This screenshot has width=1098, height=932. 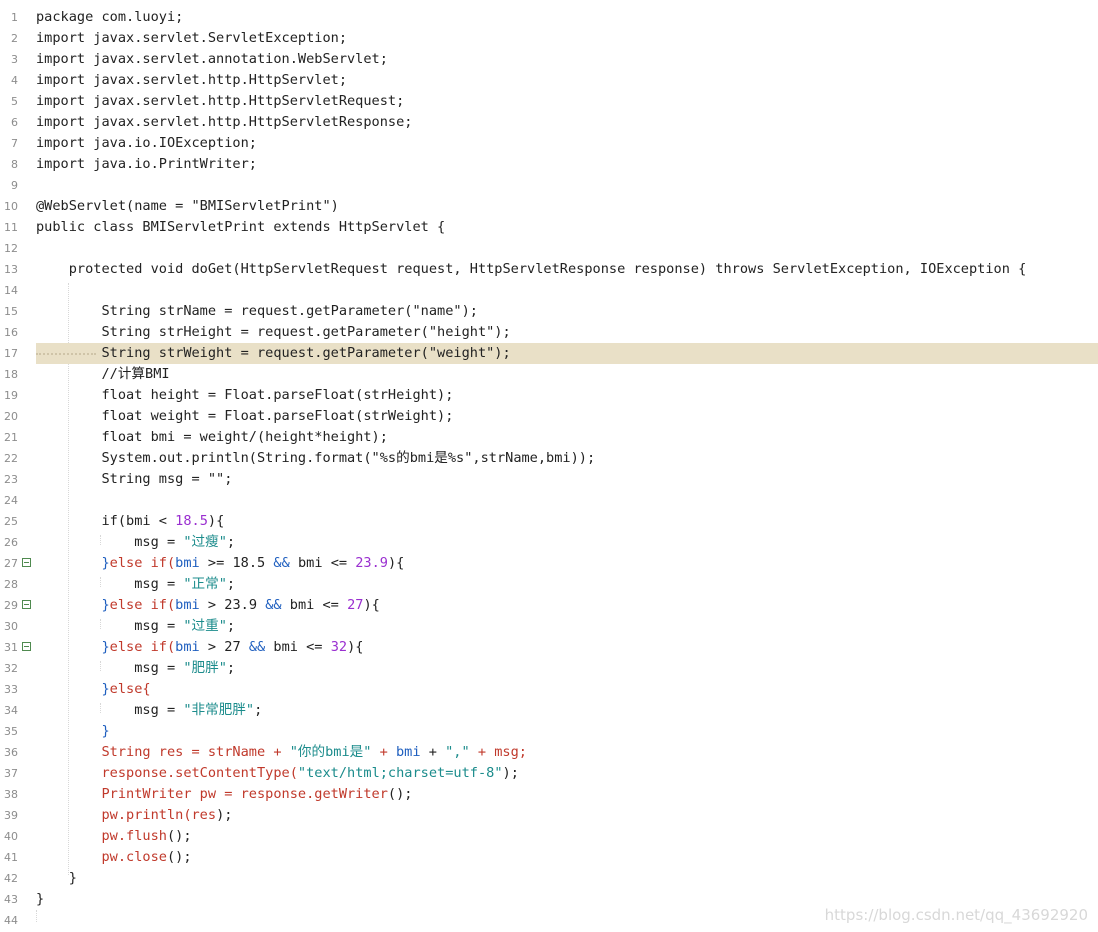 What do you see at coordinates (11, 689) in the screenshot?
I see `line-number: 33` at bounding box center [11, 689].